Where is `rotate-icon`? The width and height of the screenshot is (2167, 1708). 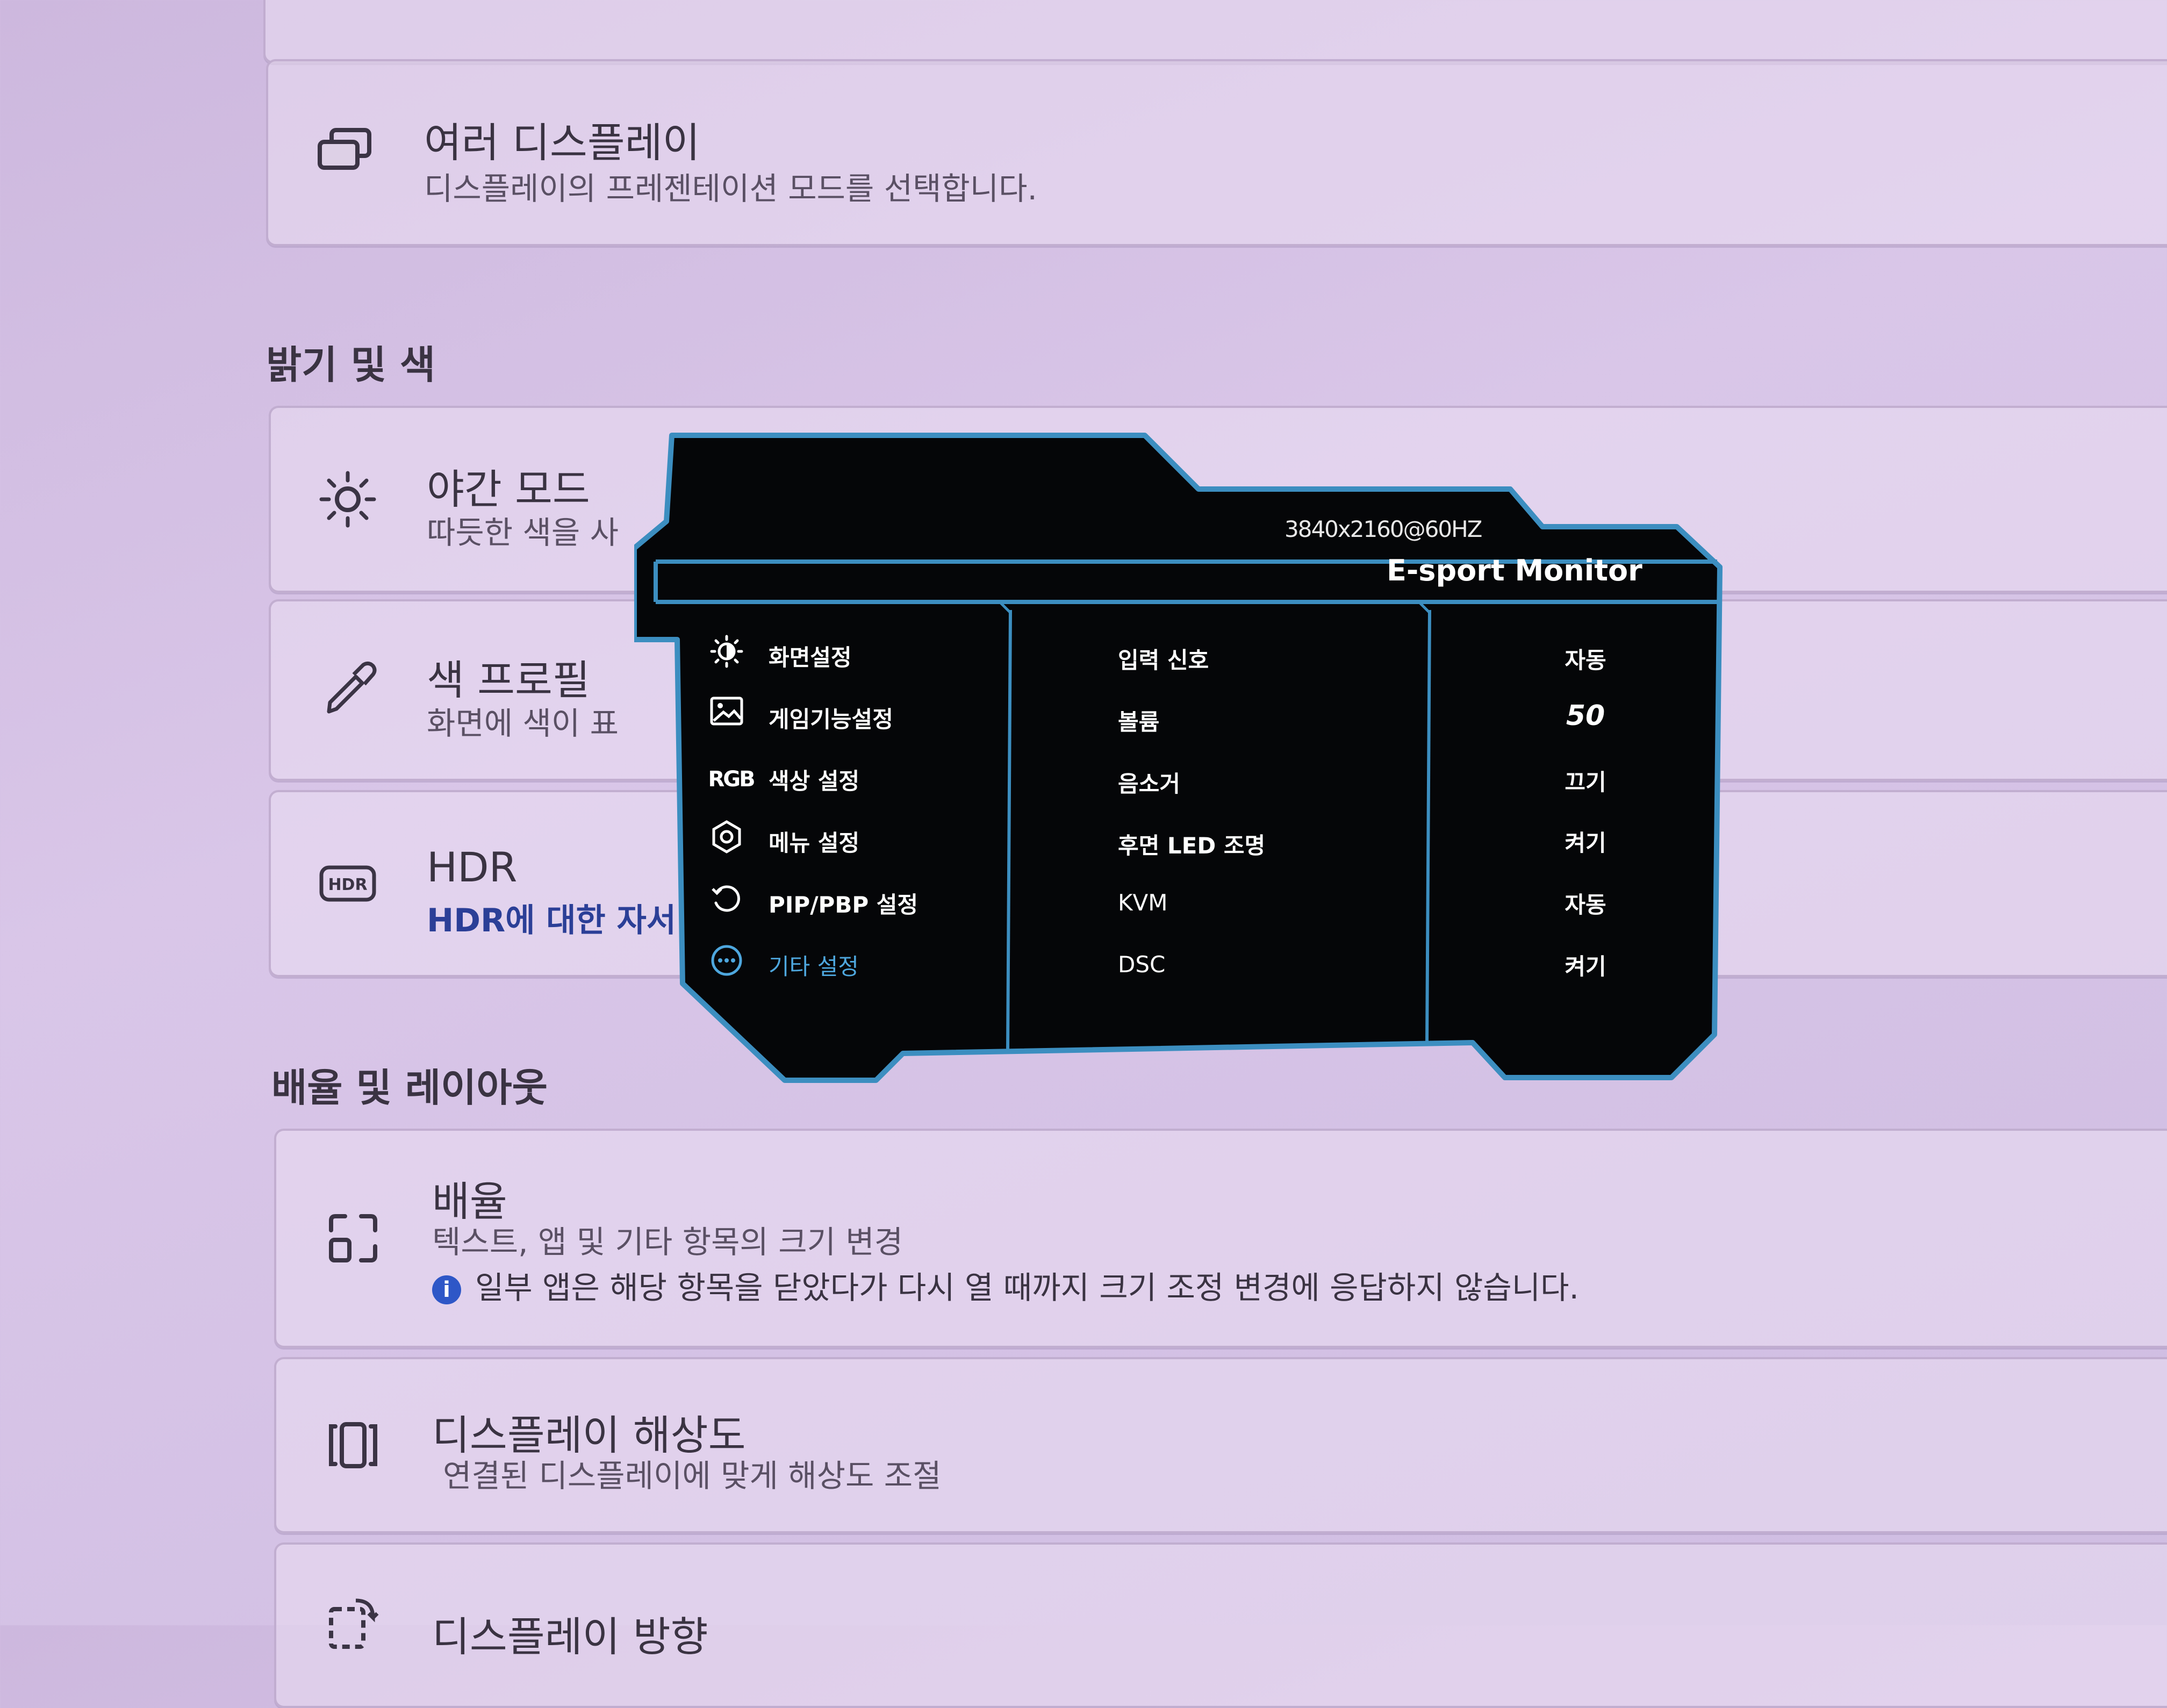 rotate-icon is located at coordinates (730, 902).